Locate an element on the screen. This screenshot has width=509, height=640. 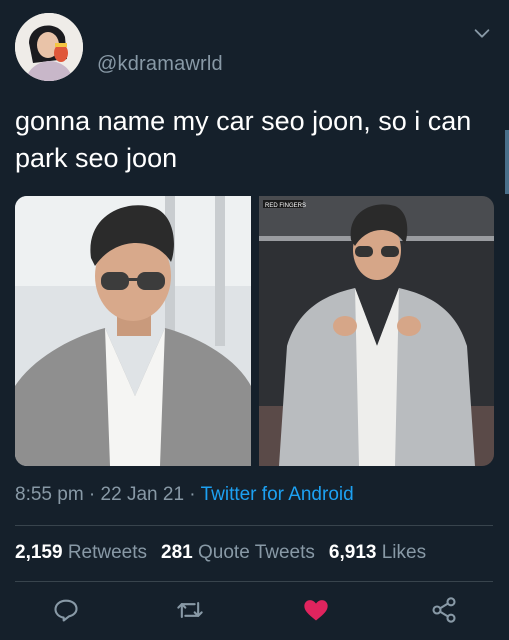
retweet-icon is located at coordinates (190, 610).